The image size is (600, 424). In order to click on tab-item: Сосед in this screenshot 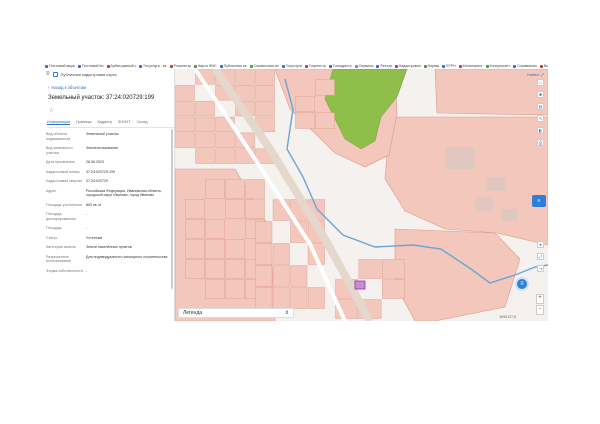, I will do `click(141, 122)`.